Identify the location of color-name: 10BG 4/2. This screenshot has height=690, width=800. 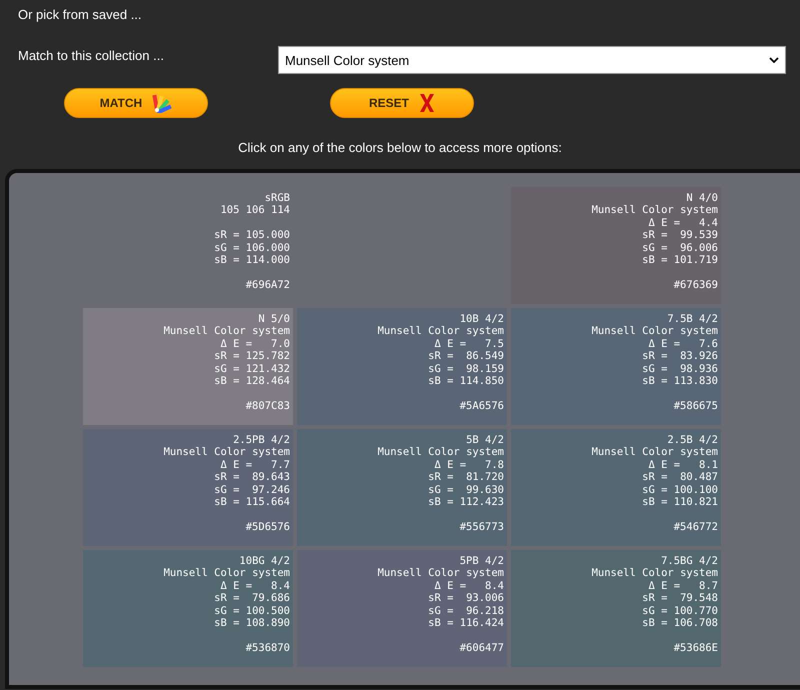
(264, 561).